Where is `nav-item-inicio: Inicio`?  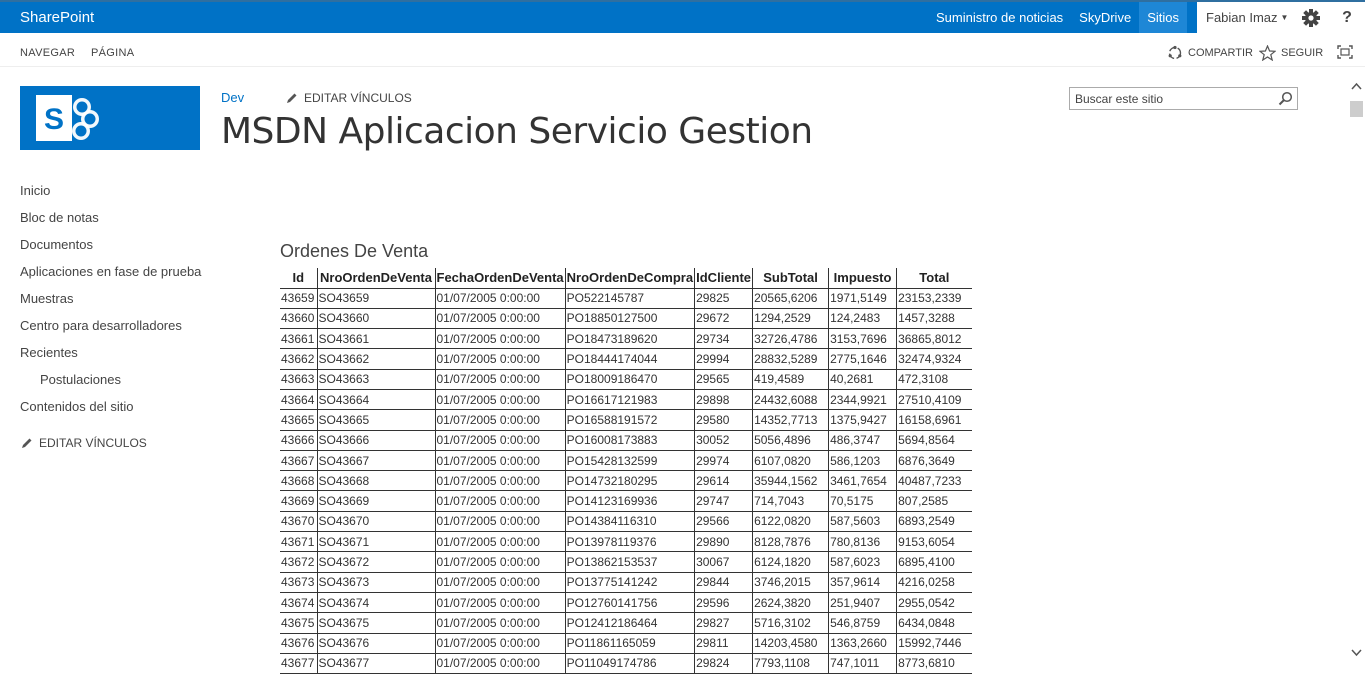 nav-item-inicio: Inicio is located at coordinates (115, 190).